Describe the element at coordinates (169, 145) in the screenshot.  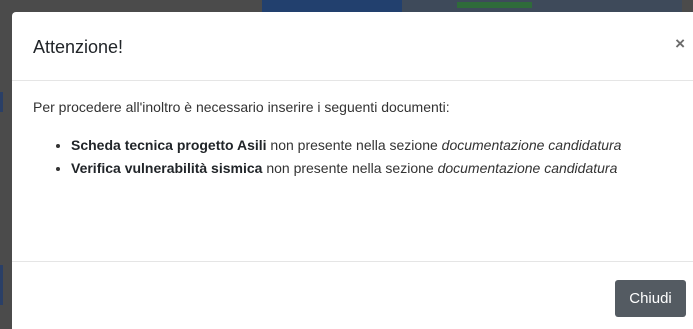
I see `document-name: Scheda tecnica progetto Asili` at that location.